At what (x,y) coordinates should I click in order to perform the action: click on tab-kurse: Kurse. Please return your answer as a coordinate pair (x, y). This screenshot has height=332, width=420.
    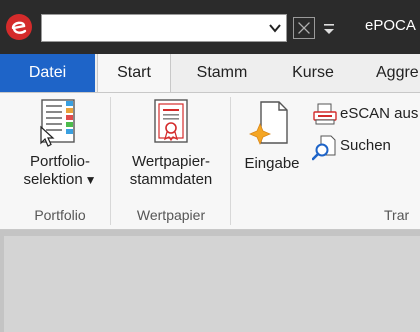
    Looking at the image, I should click on (313, 73).